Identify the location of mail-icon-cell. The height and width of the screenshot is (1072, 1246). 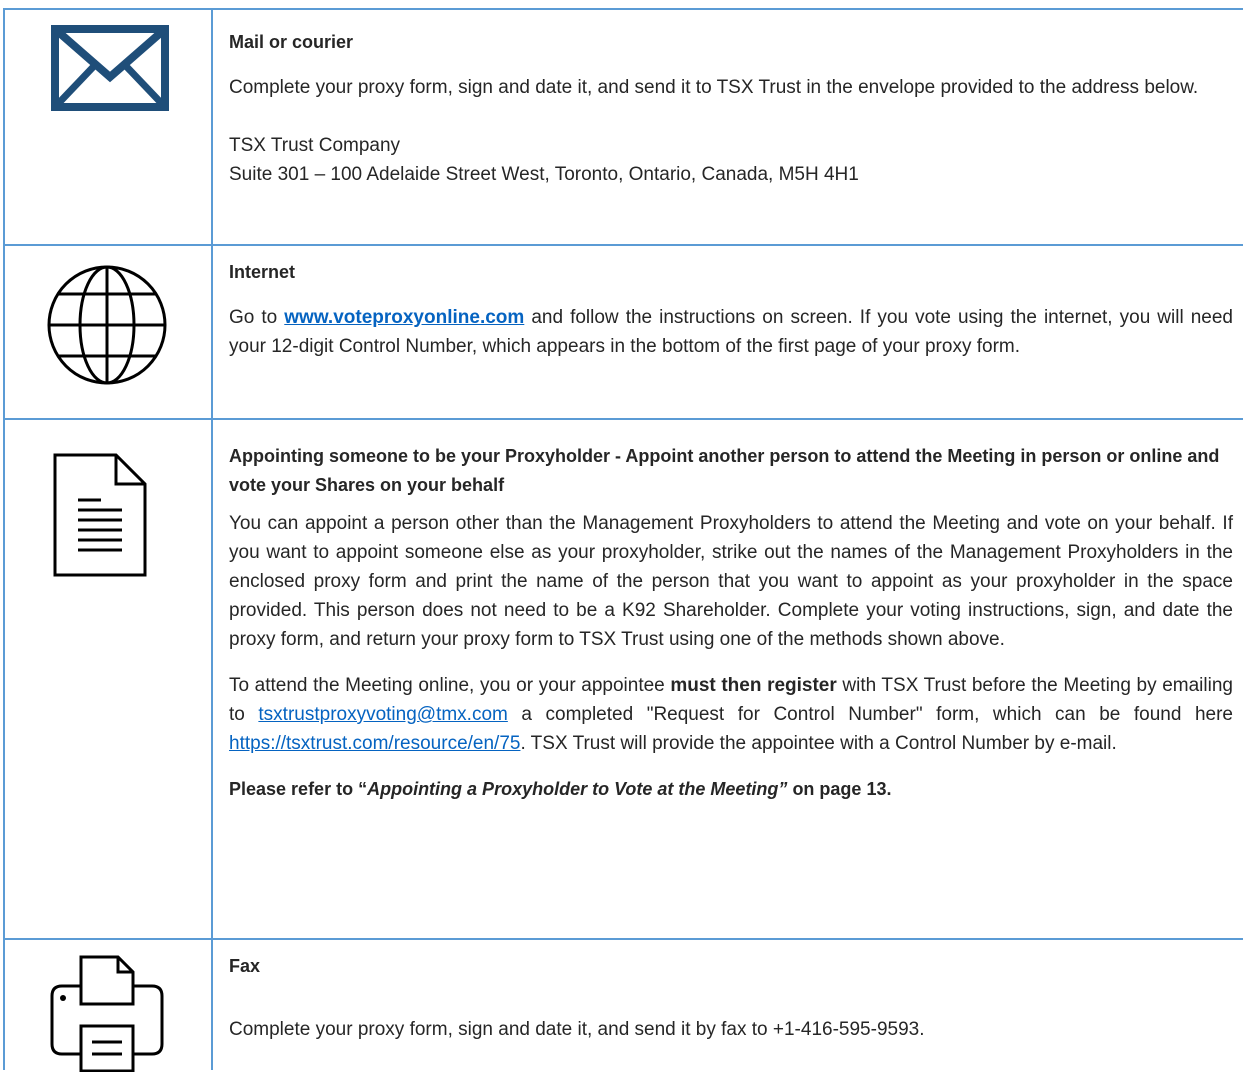
(108, 128).